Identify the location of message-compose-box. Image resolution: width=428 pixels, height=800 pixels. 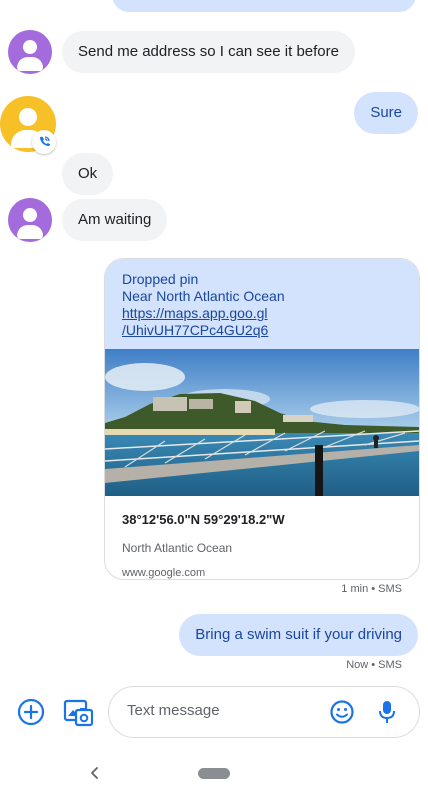
(264, 712).